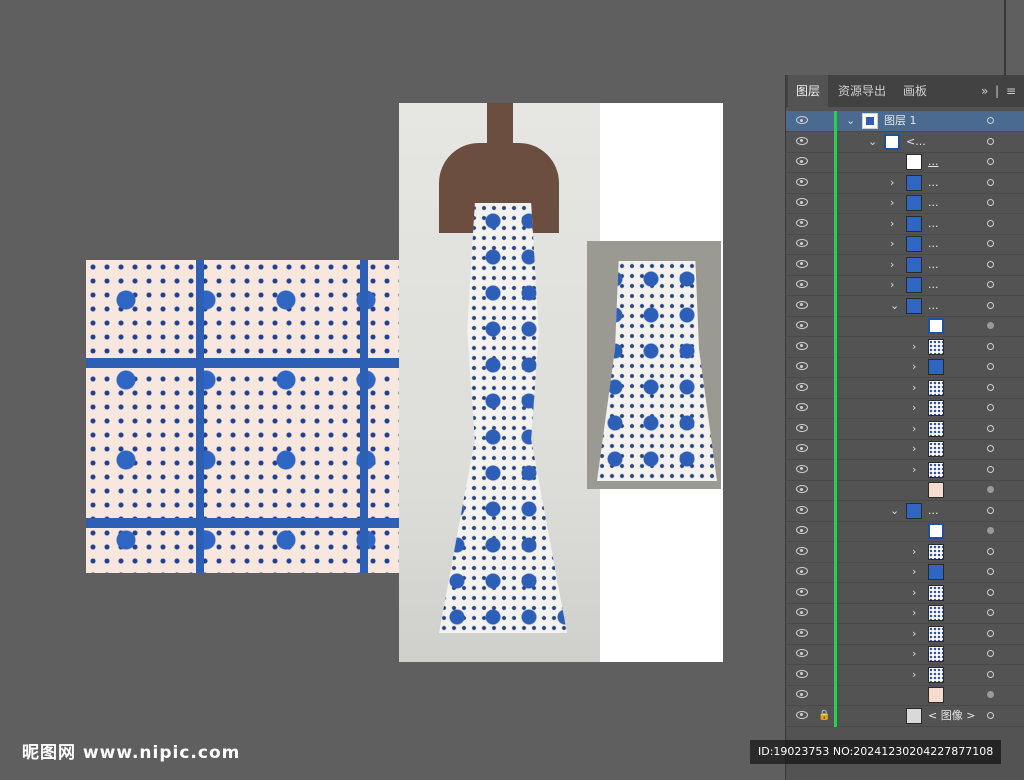  What do you see at coordinates (951, 716) in the screenshot?
I see `layer-name: < 图像 >` at bounding box center [951, 716].